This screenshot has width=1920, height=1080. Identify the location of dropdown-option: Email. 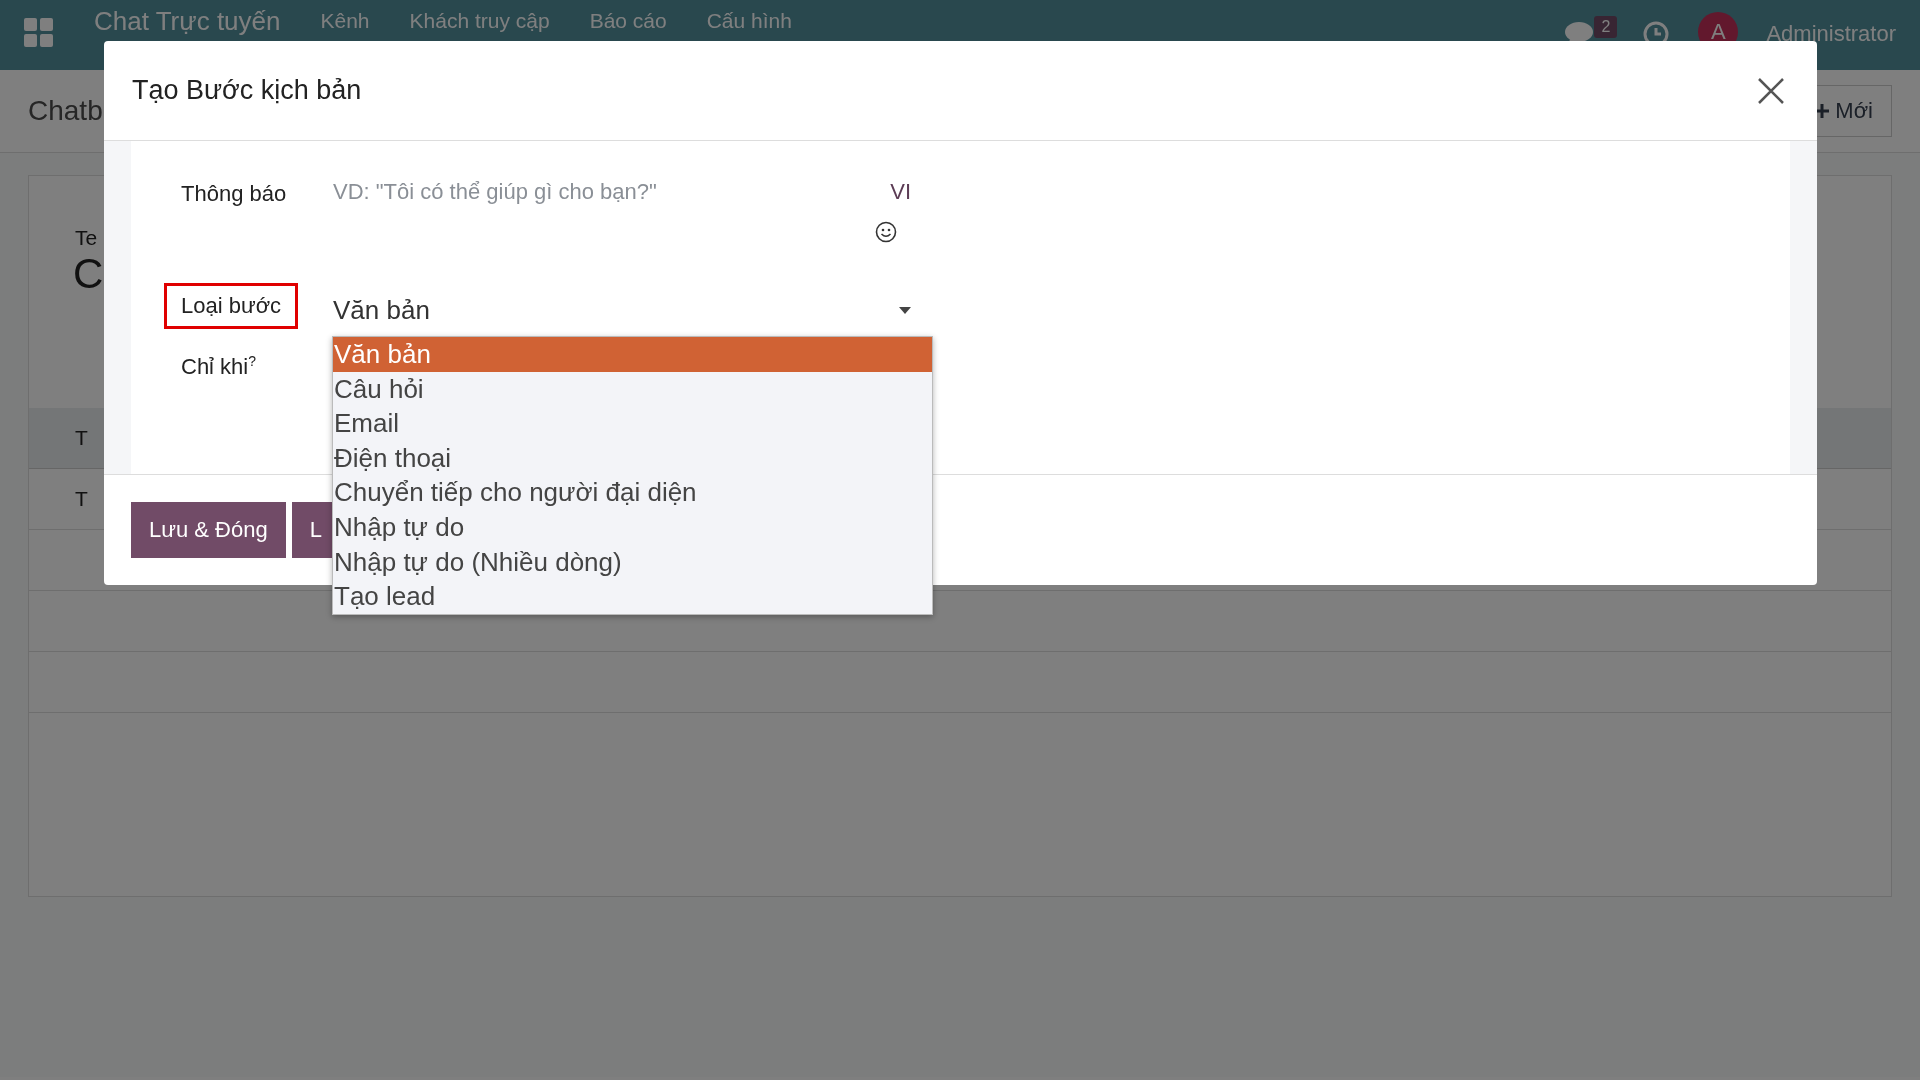
(632, 423).